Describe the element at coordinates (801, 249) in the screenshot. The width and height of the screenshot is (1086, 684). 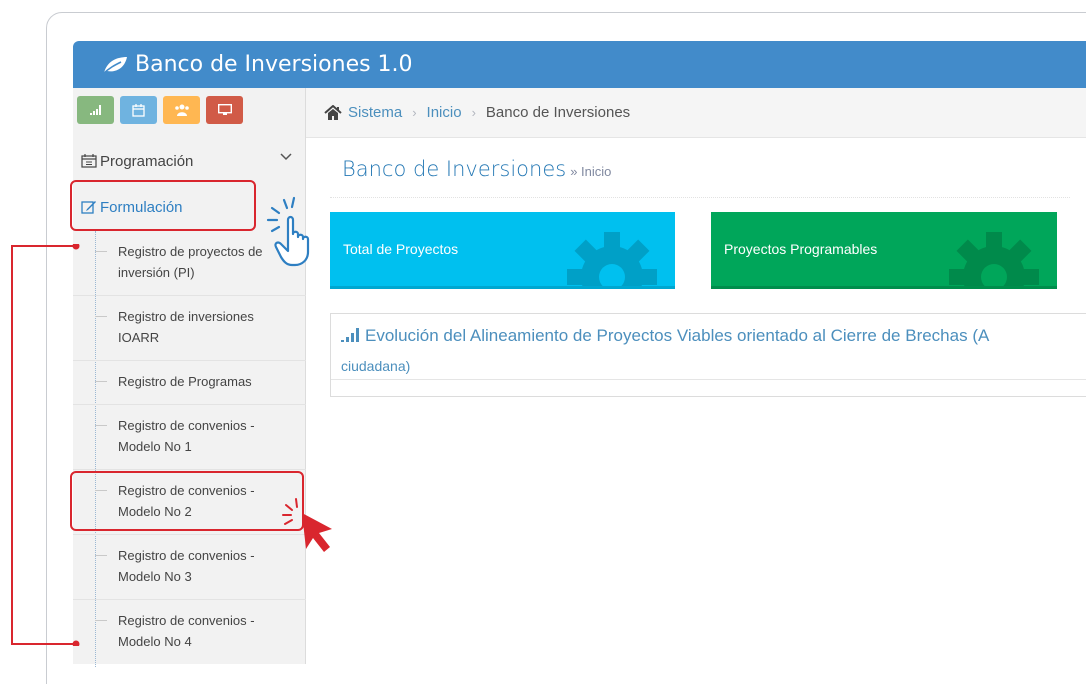
I see `card-label: Proyectos Programables` at that location.